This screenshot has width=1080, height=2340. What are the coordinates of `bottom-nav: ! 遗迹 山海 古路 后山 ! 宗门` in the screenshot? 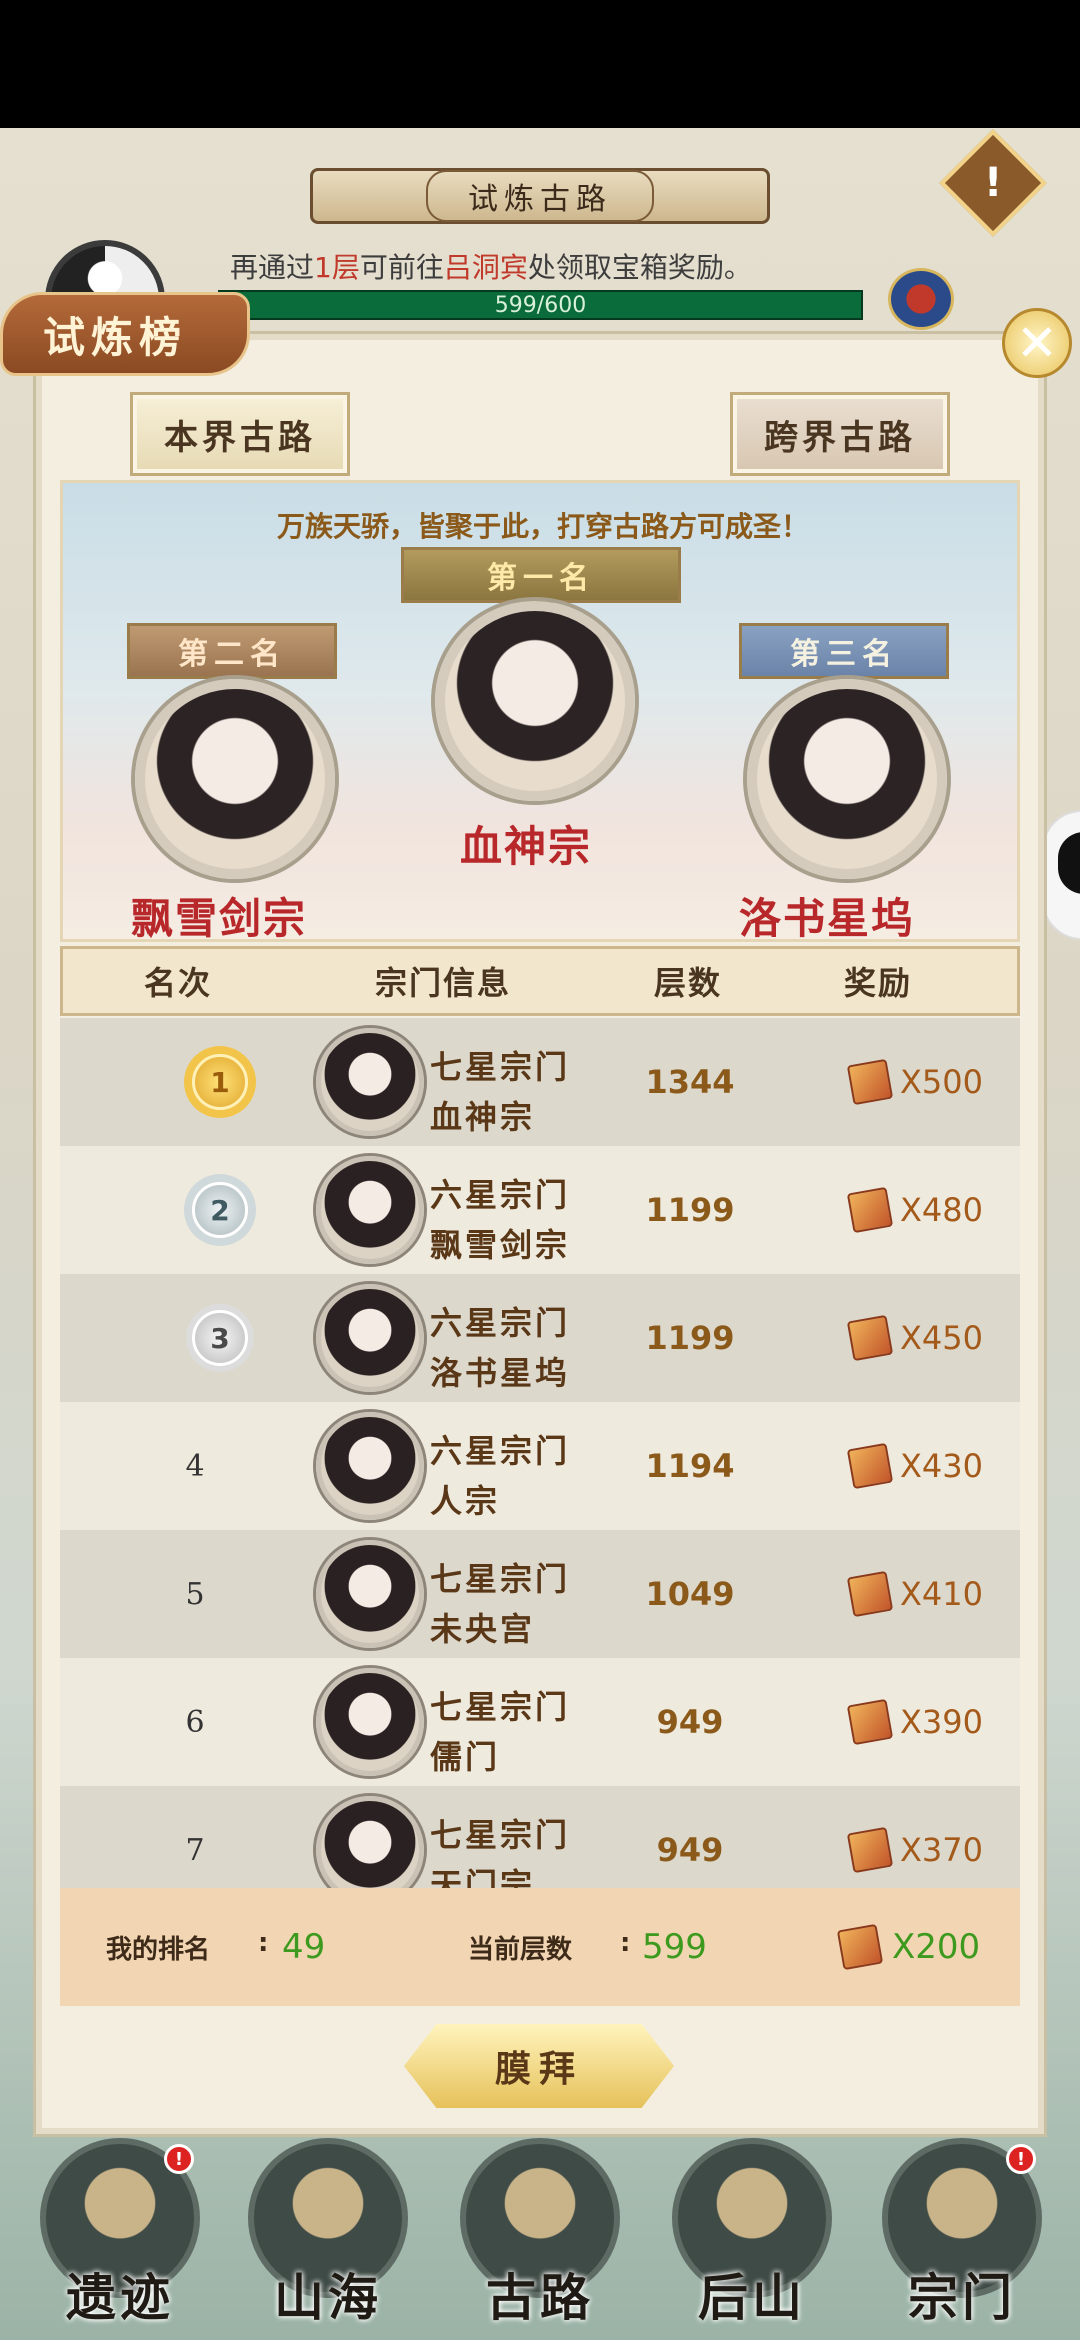 It's located at (540, 2235).